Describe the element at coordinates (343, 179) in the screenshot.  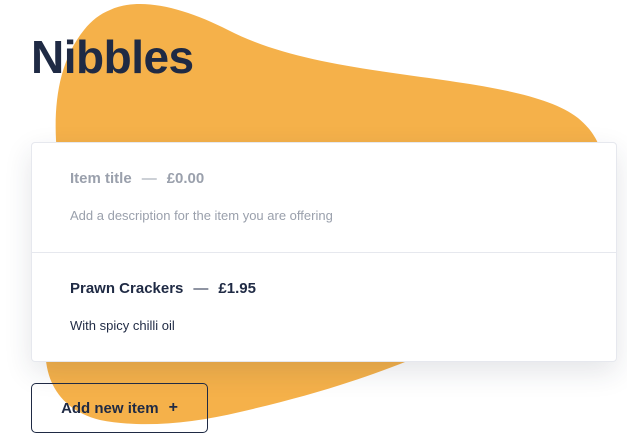
I see `menu-item-header: Item title — £0.00` at that location.